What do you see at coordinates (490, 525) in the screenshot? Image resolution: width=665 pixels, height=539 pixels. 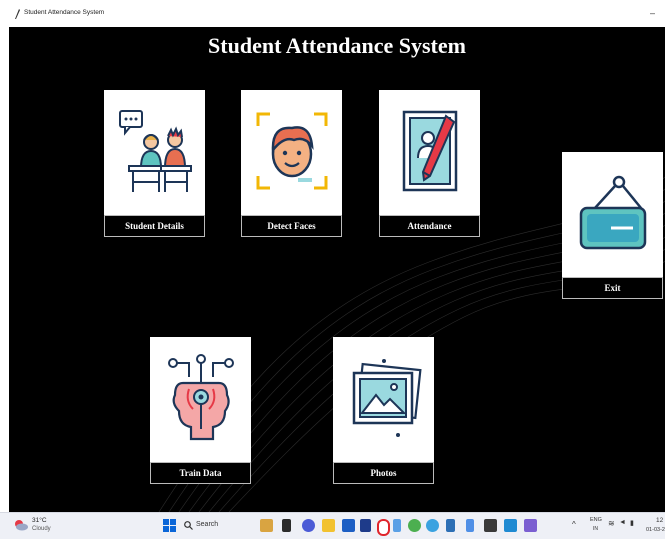 I see `terminal-icon` at bounding box center [490, 525].